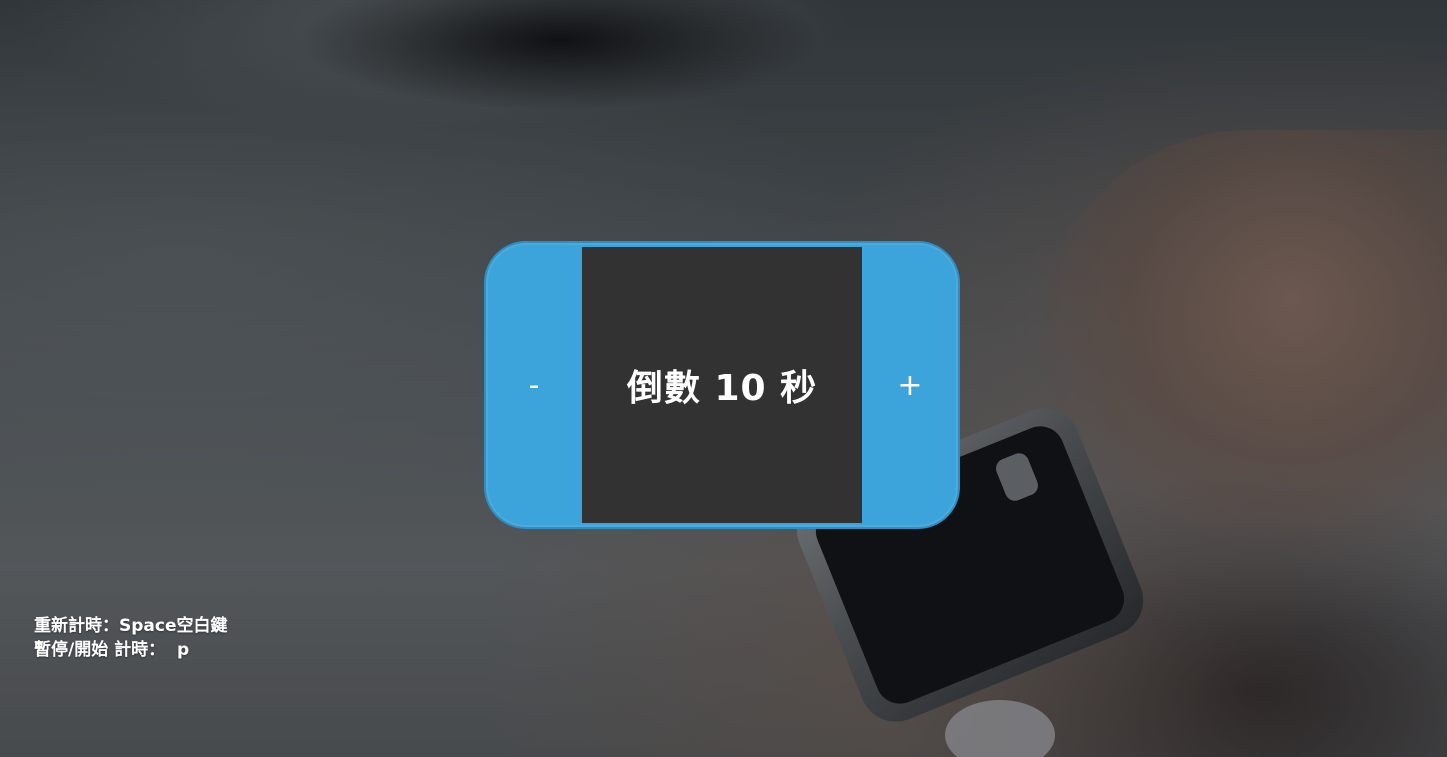  Describe the element at coordinates (534, 385) in the screenshot. I see `decrement-button: -` at that location.